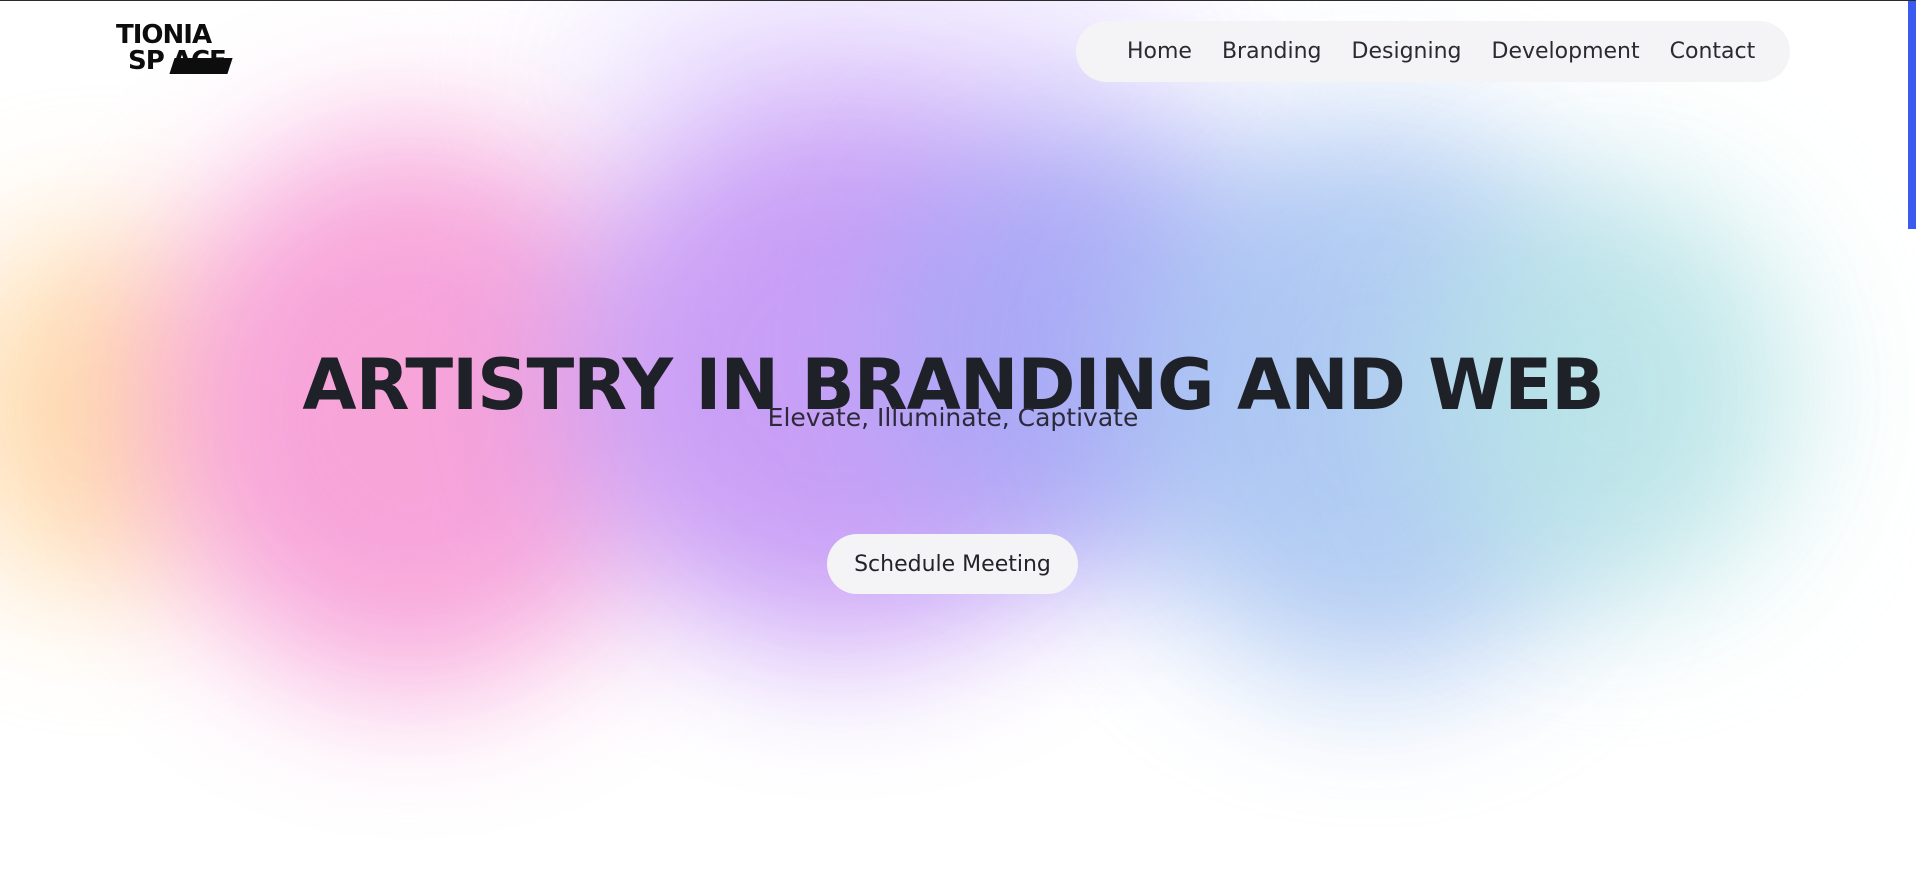  What do you see at coordinates (1713, 51) in the screenshot?
I see `nav-item-contact: Contact` at bounding box center [1713, 51].